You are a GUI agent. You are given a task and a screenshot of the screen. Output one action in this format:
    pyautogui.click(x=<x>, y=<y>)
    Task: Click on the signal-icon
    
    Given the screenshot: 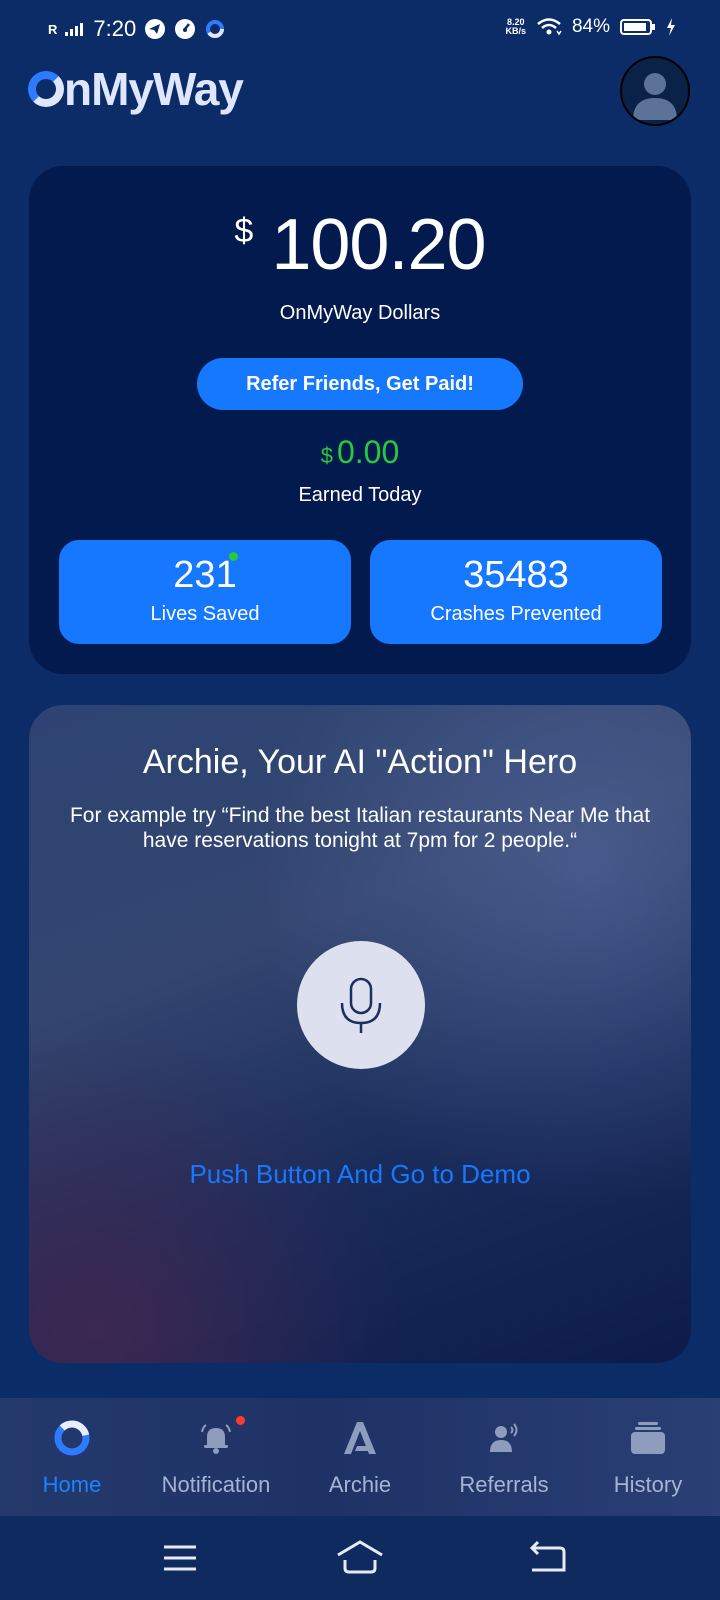 What is the action you would take?
    pyautogui.click(x=74, y=29)
    